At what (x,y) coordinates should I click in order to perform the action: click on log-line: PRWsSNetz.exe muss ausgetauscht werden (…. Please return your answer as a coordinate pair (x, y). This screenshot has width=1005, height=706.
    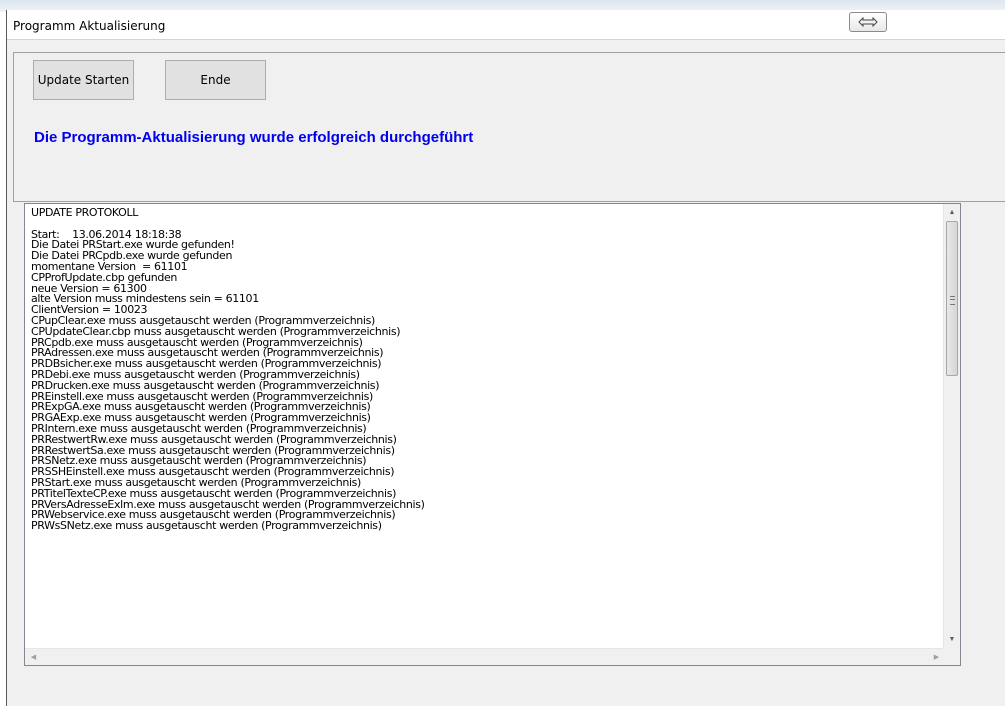
    Looking at the image, I should click on (206, 526).